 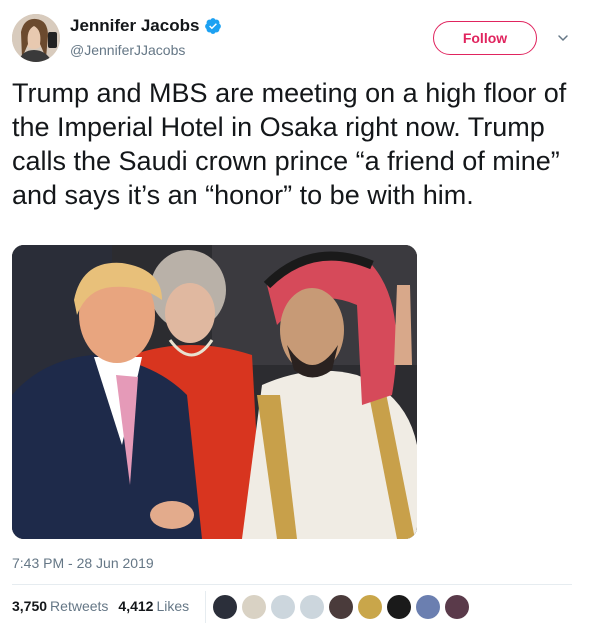 I want to click on avatar-image, so click(x=36, y=38).